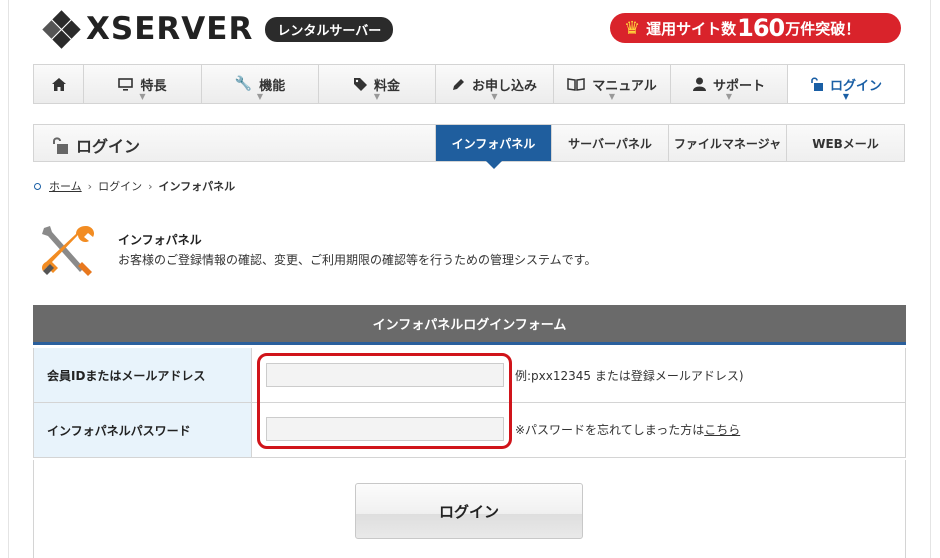 This screenshot has height=558, width=940. Describe the element at coordinates (845, 143) in the screenshot. I see `tab-webmail: WEBメール` at that location.